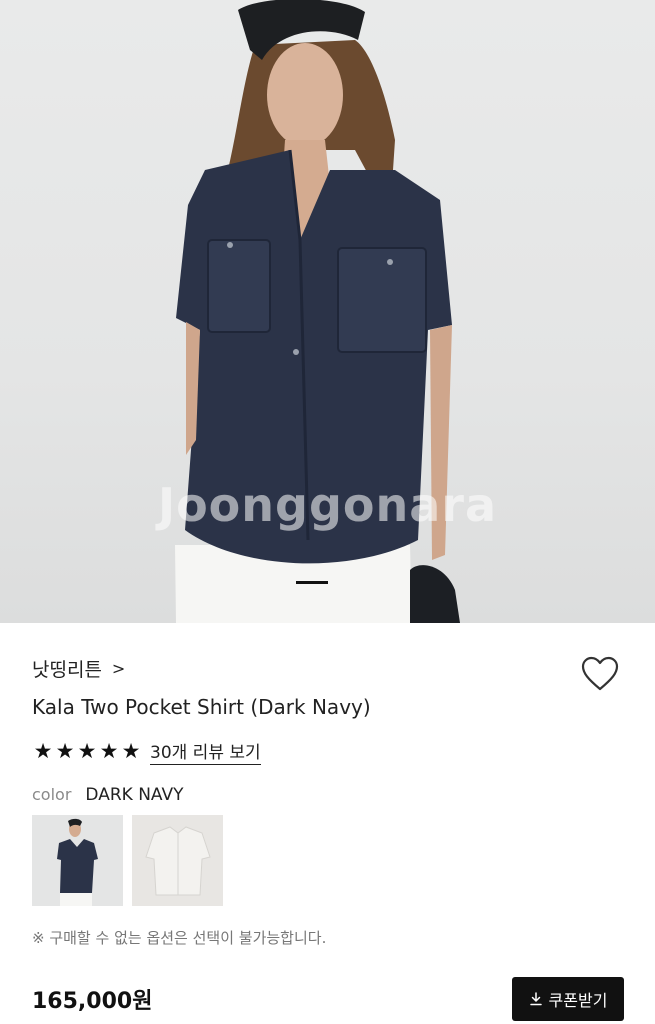  I want to click on watermark-text: Joonggonara, so click(327, 505).